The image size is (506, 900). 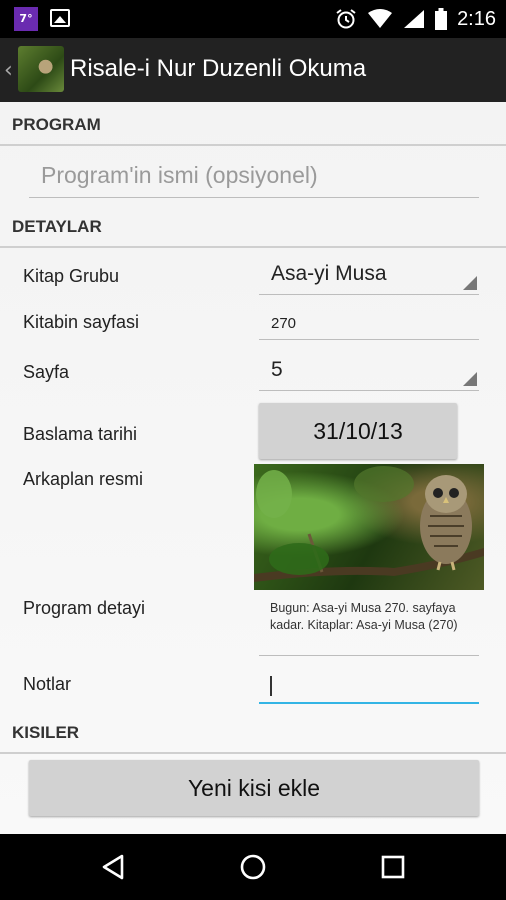 I want to click on navigation-bar, so click(x=253, y=867).